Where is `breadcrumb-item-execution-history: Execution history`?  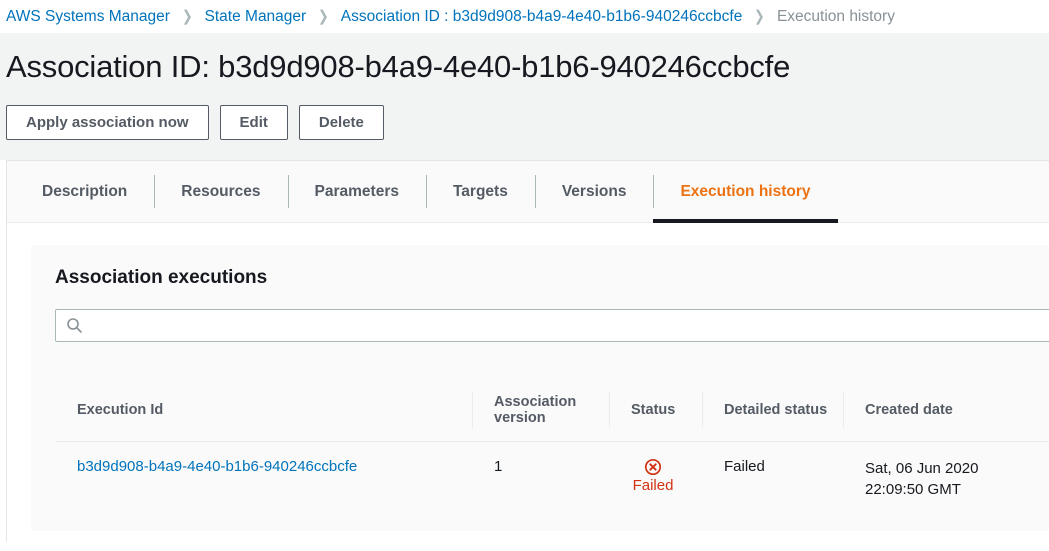
breadcrumb-item-execution-history: Execution history is located at coordinates (835, 16).